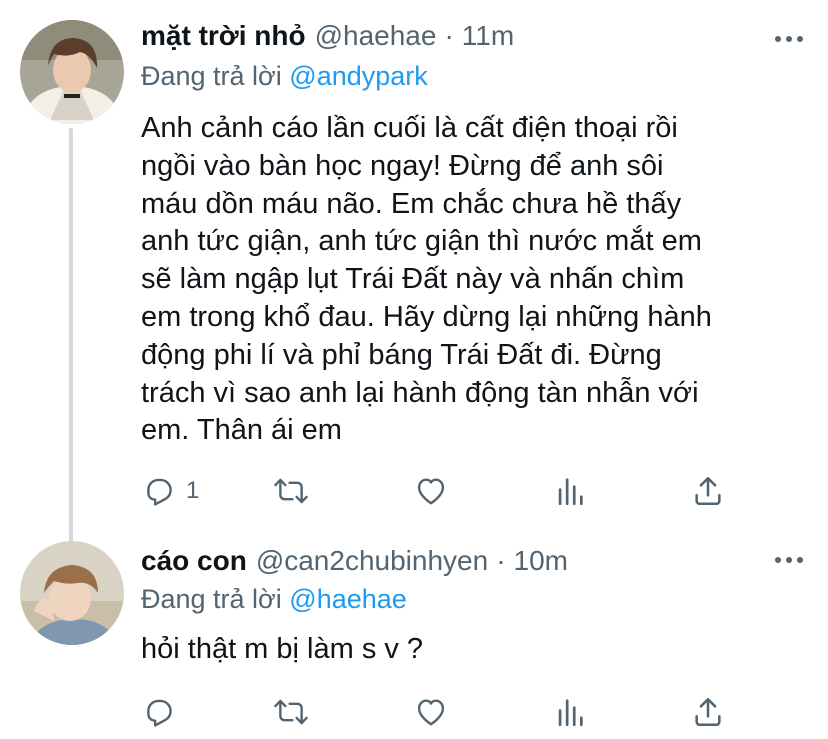  What do you see at coordinates (488, 36) in the screenshot?
I see `timestamp: 11m` at bounding box center [488, 36].